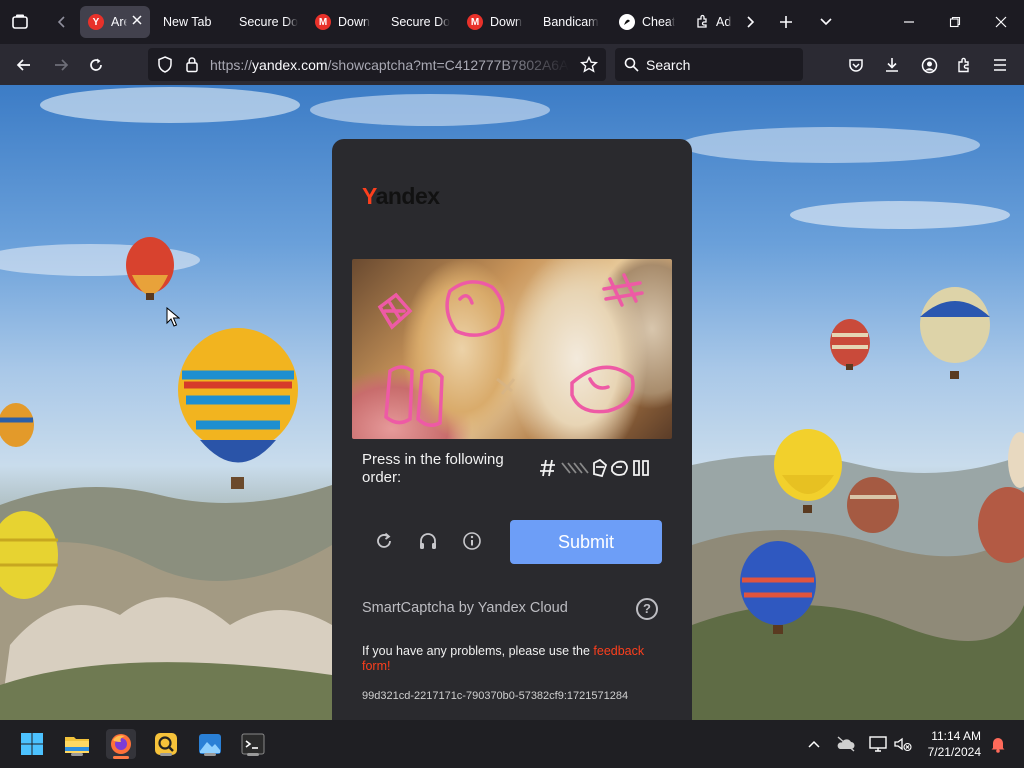  I want to click on tab-addon: Ad, so click(715, 22).